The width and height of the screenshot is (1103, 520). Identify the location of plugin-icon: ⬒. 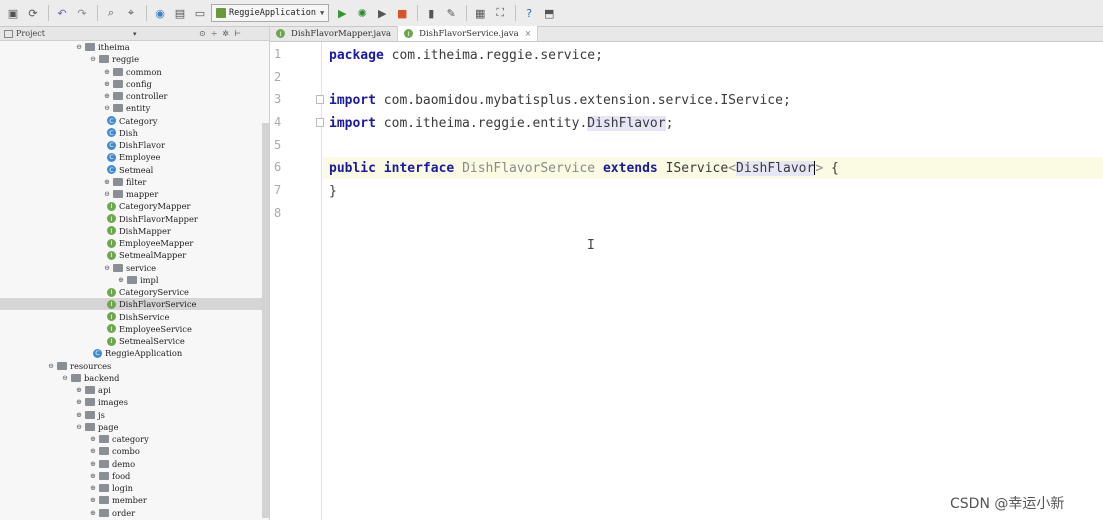
(549, 13).